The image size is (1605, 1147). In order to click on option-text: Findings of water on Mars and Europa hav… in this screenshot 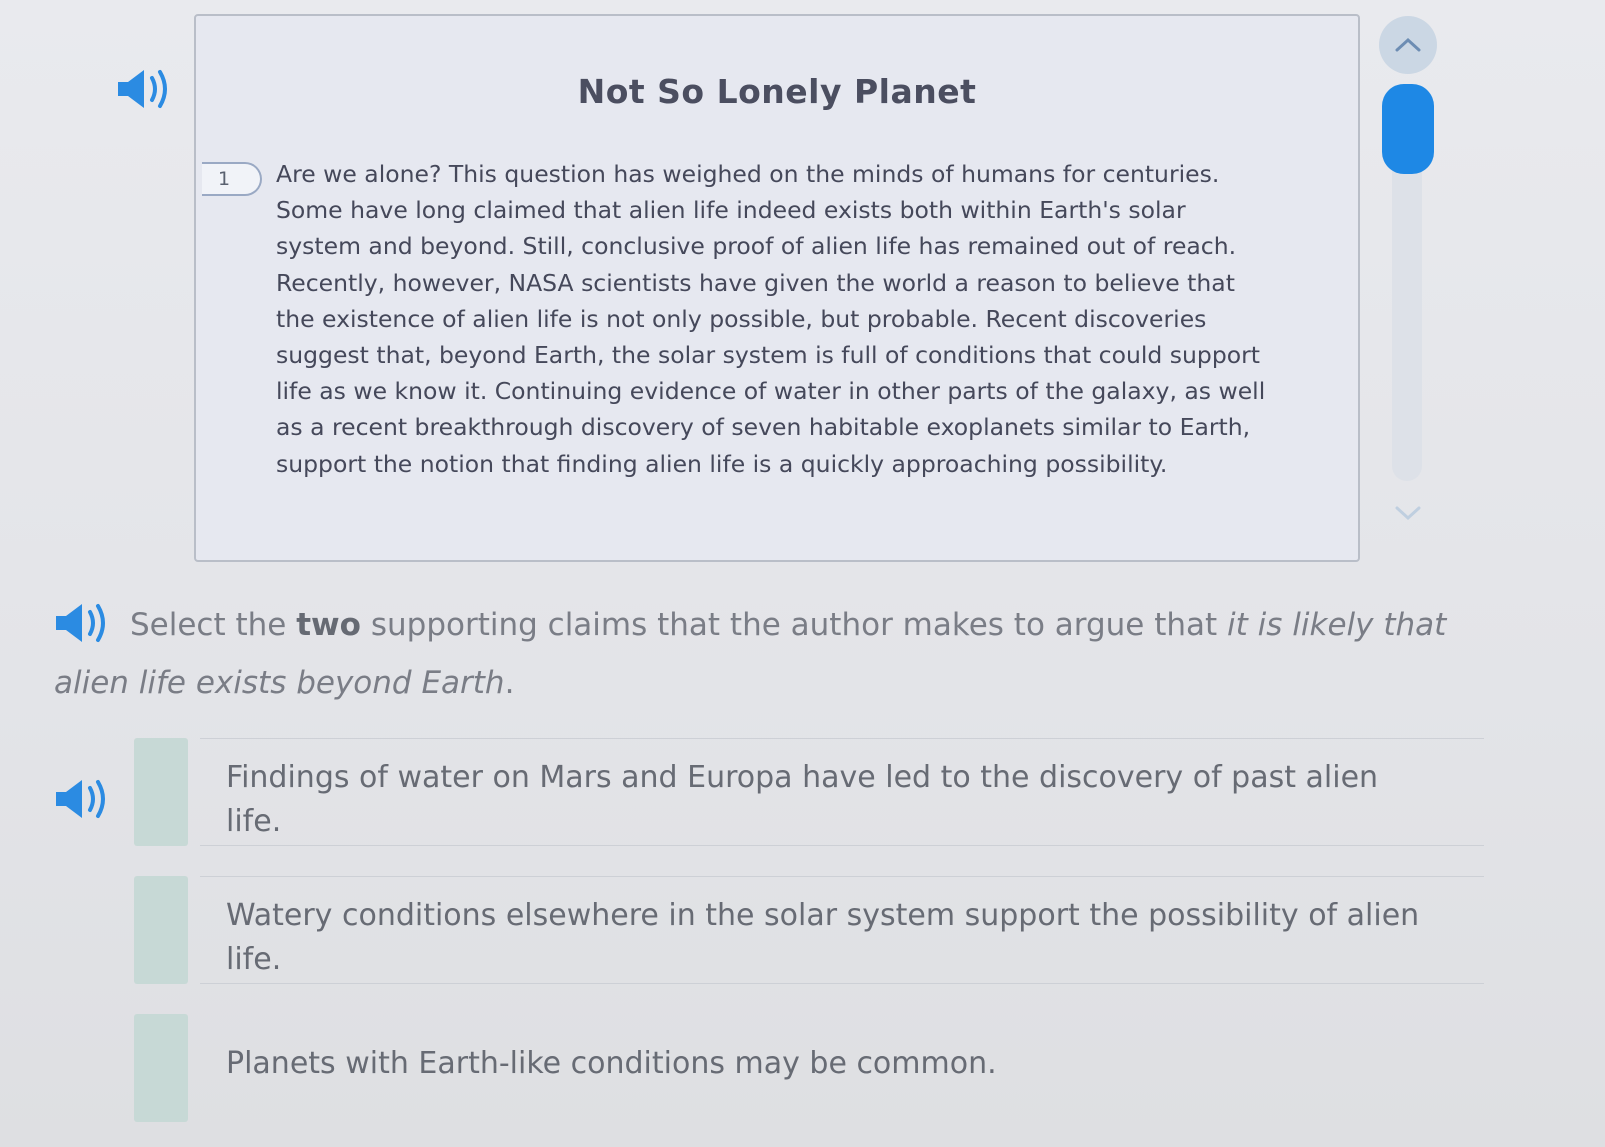, I will do `click(802, 799)`.